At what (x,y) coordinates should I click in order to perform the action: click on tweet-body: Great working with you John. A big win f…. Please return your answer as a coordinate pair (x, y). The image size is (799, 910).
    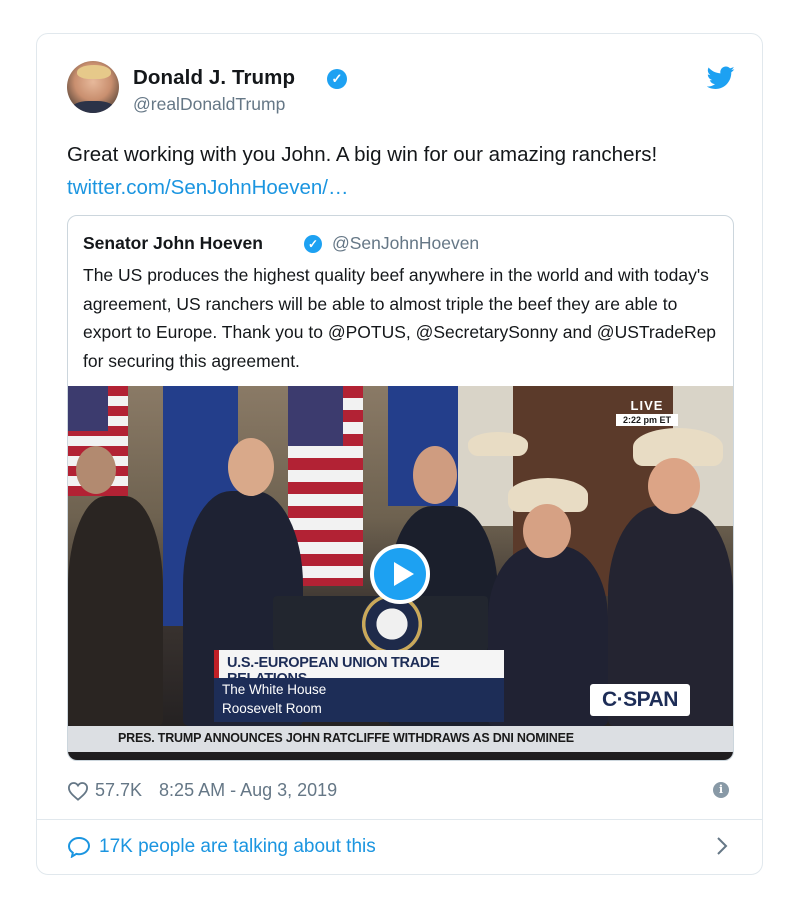
    Looking at the image, I should click on (362, 154).